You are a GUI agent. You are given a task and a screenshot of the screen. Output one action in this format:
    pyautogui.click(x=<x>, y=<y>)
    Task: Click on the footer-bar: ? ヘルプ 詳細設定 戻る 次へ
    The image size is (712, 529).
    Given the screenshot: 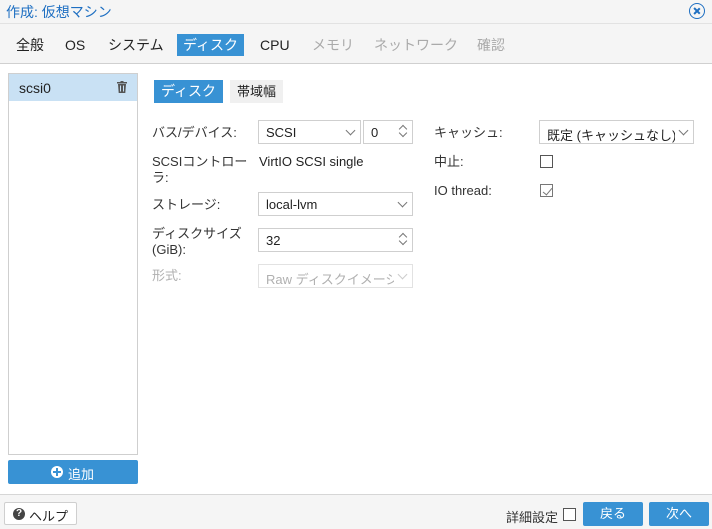 What is the action you would take?
    pyautogui.click(x=356, y=511)
    